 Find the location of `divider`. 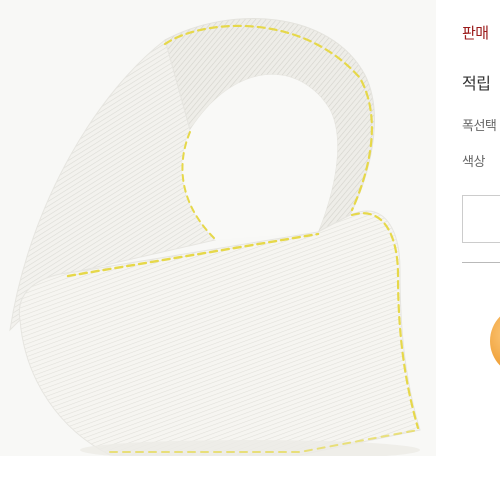

divider is located at coordinates (481, 262).